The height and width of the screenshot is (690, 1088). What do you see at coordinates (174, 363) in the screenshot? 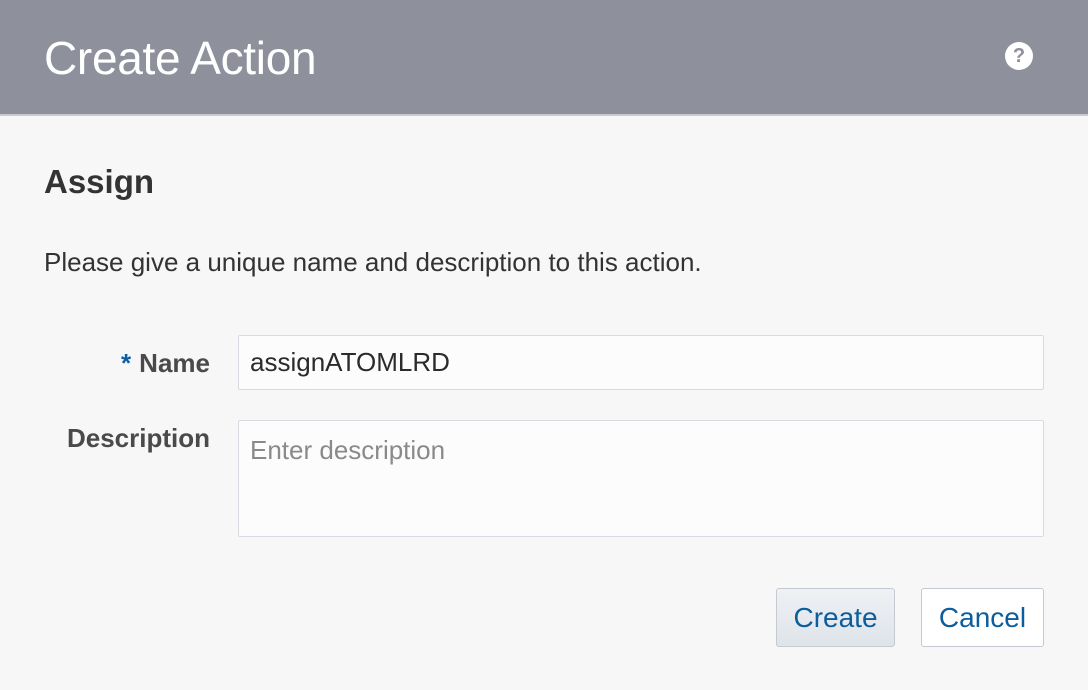
I see `name-label-text: Name` at bounding box center [174, 363].